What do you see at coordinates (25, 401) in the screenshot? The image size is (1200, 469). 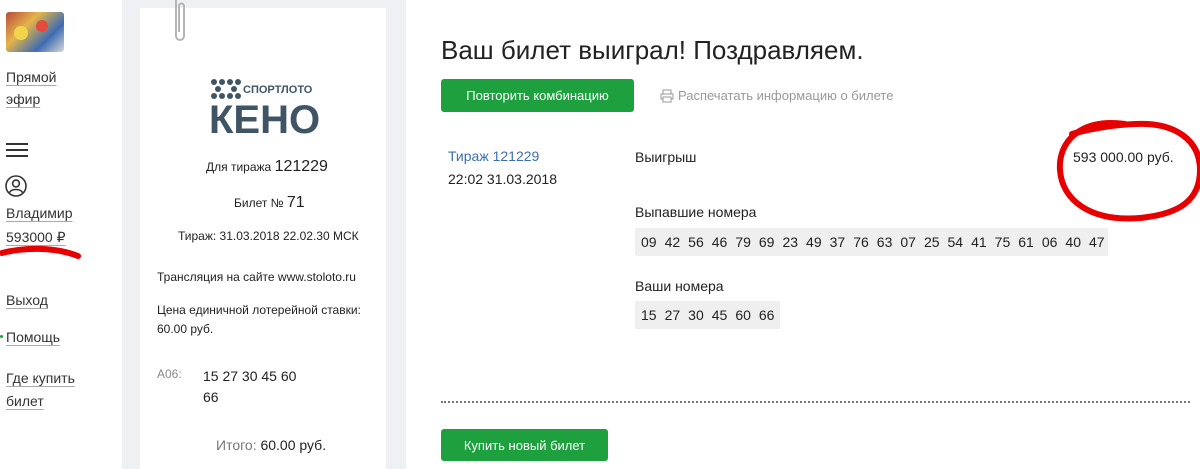 I see `where-to-buy-line2: билет` at bounding box center [25, 401].